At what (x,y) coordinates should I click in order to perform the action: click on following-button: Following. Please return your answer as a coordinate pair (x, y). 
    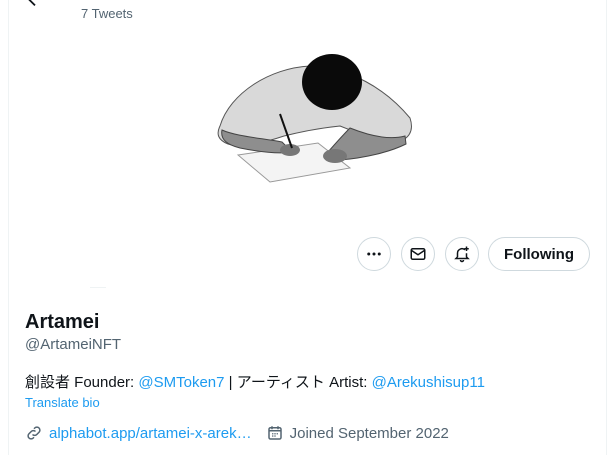
    Looking at the image, I should click on (539, 254).